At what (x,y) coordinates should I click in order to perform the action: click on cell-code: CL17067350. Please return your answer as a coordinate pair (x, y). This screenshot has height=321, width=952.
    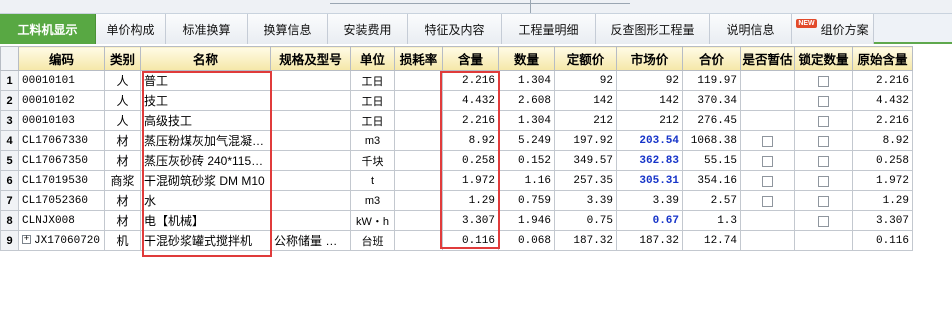
    Looking at the image, I should click on (61, 160).